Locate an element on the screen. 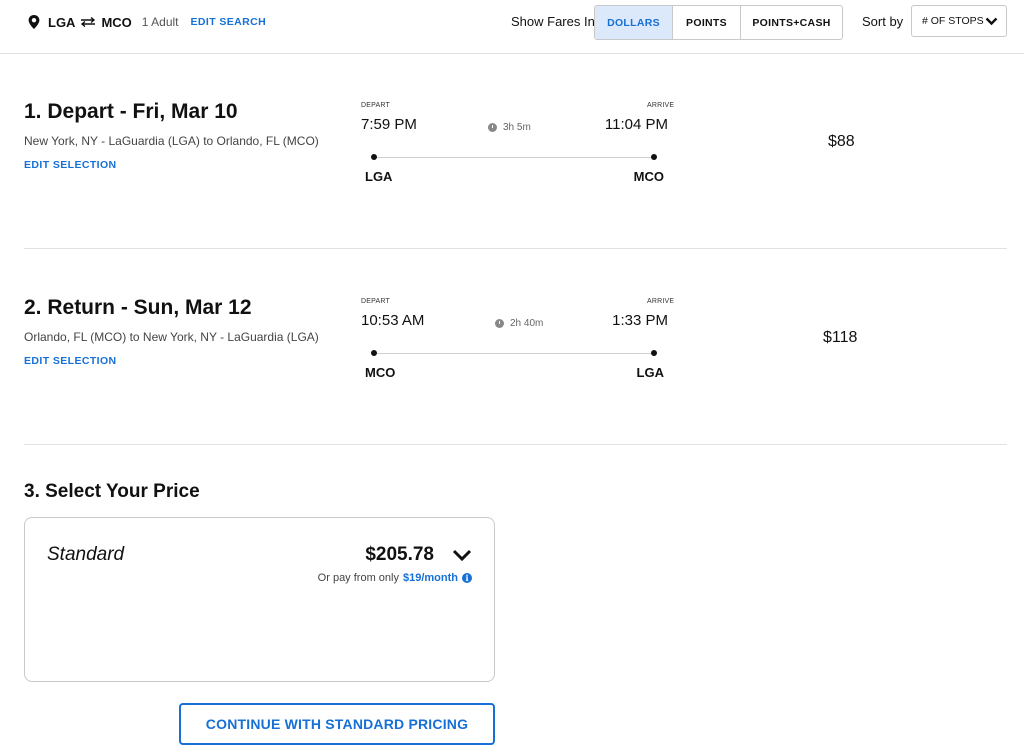  route-summary: LGA MCO 1 Adult EDIT SEARCH is located at coordinates (147, 22).